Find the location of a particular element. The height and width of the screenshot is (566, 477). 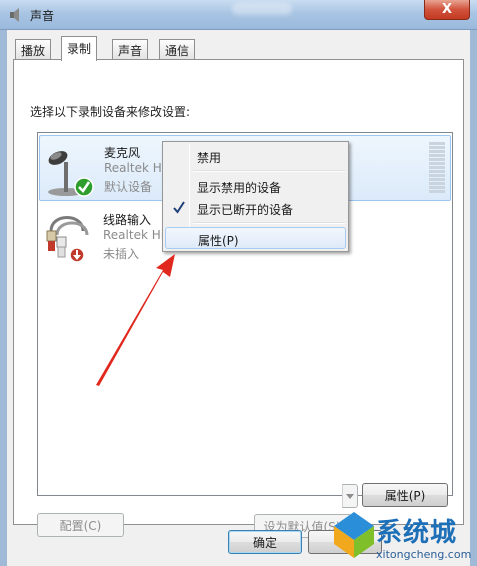

menu-item-show-disabled: 显示禁用的设备 is located at coordinates (255, 186).